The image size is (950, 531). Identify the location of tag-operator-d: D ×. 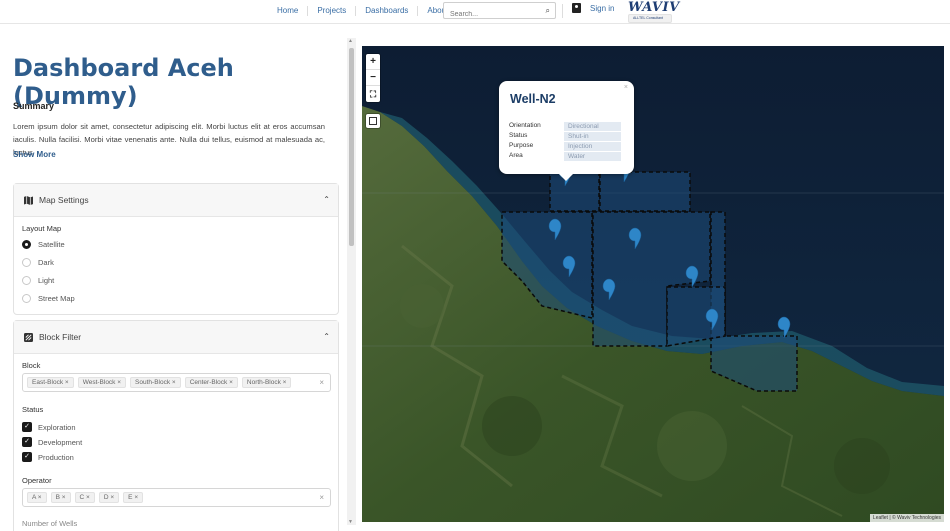
(109, 497).